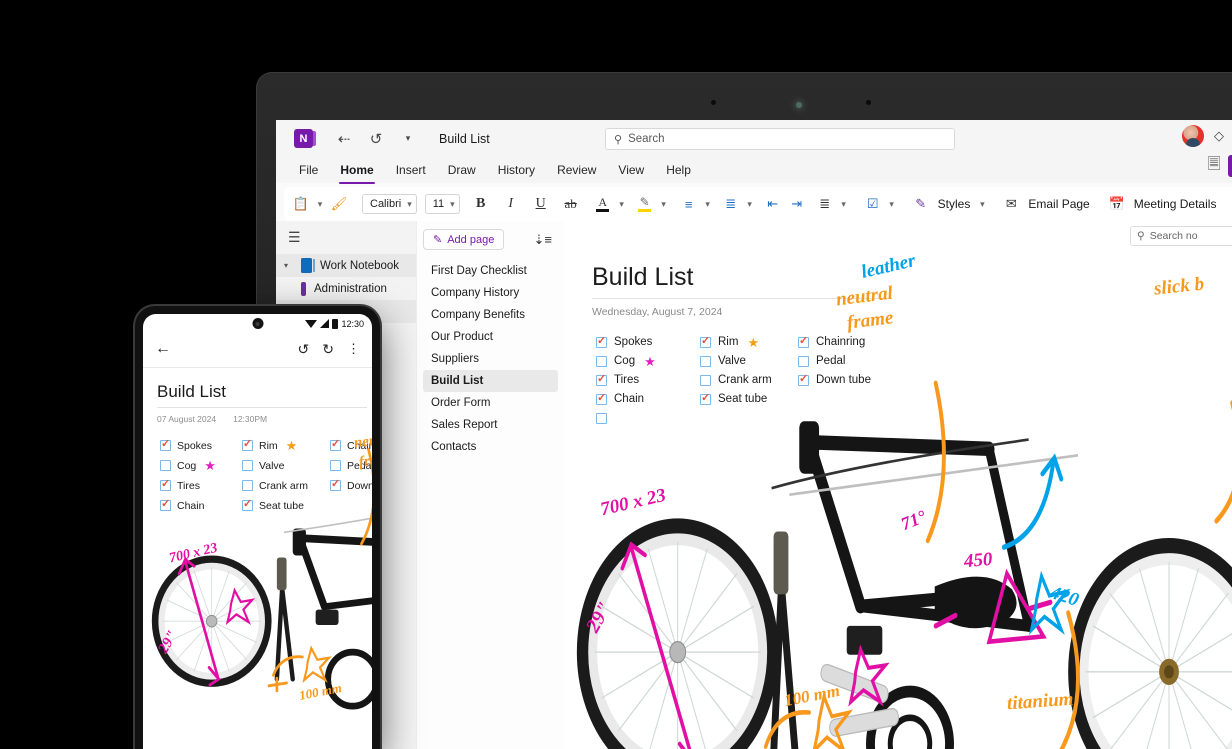  Describe the element at coordinates (464, 239) in the screenshot. I see `add-page-button: ✎ Add page` at that location.